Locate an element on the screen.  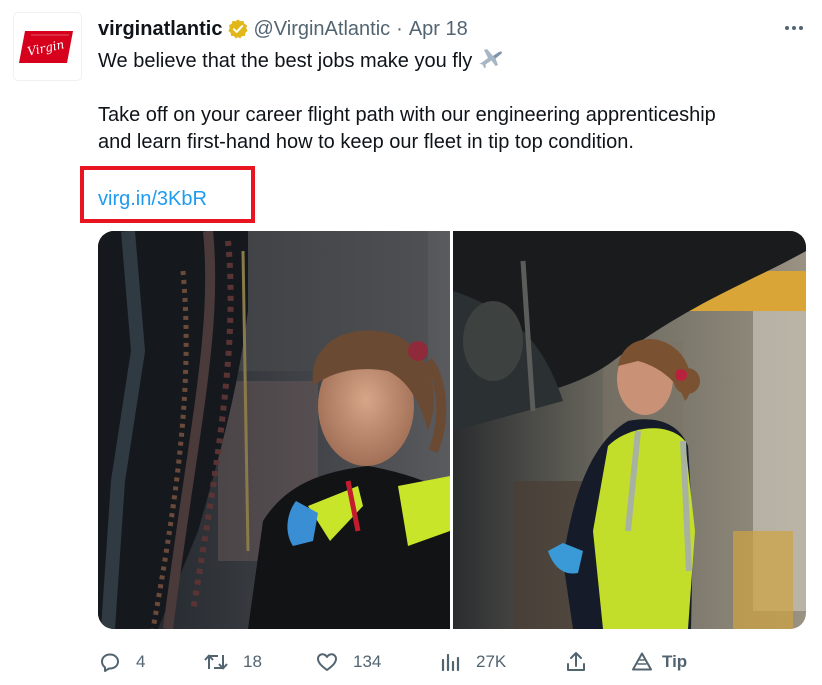
analytics-icon is located at coordinates (450, 662).